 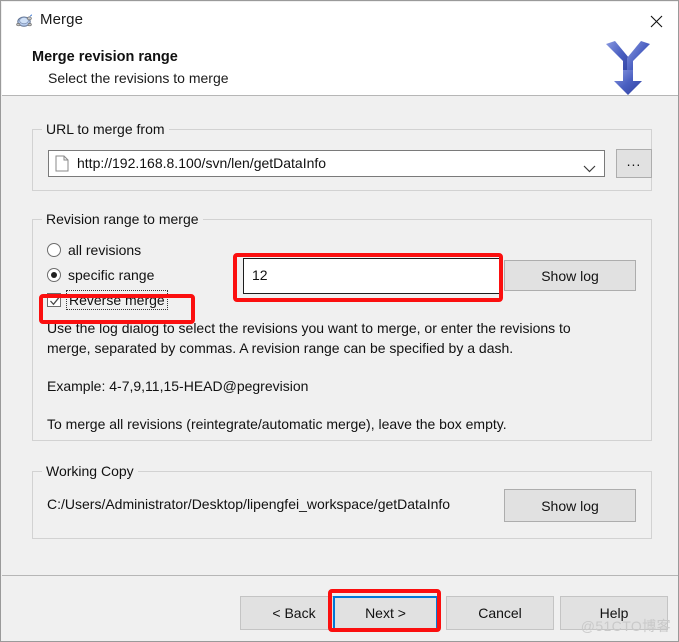 I want to click on checkbox-reverse-merge-indicator, so click(x=54, y=300).